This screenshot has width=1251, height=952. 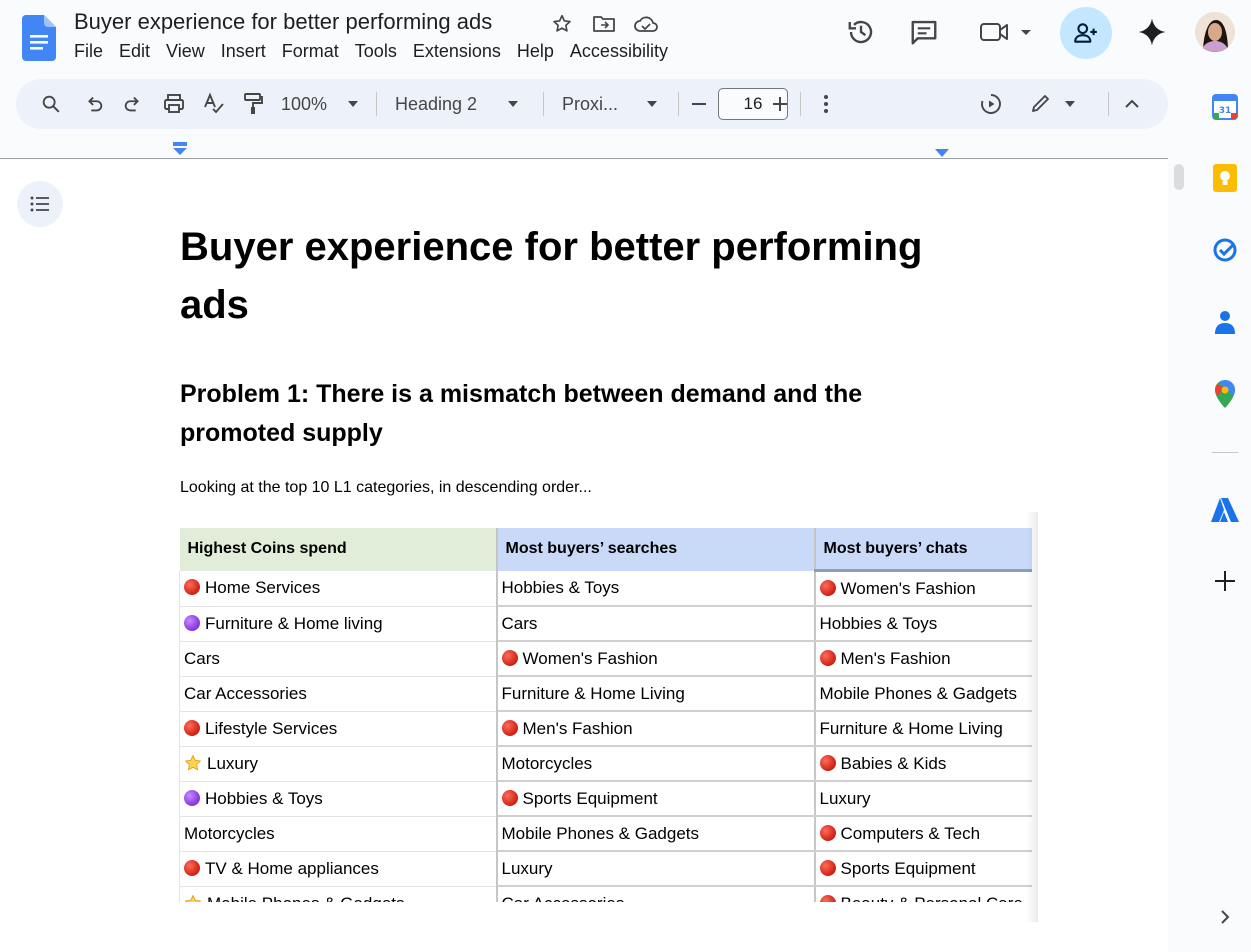 I want to click on collapse-menus-icon, so click(x=1132, y=104).